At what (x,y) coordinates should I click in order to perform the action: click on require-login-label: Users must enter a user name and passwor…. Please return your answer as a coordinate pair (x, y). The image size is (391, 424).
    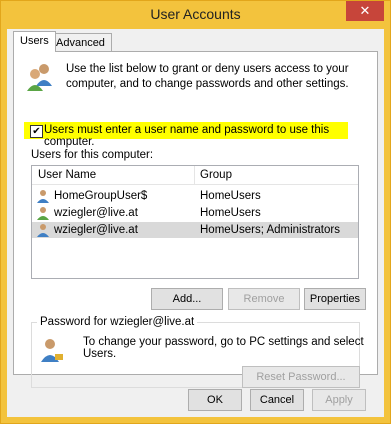
    Looking at the image, I should click on (210, 136).